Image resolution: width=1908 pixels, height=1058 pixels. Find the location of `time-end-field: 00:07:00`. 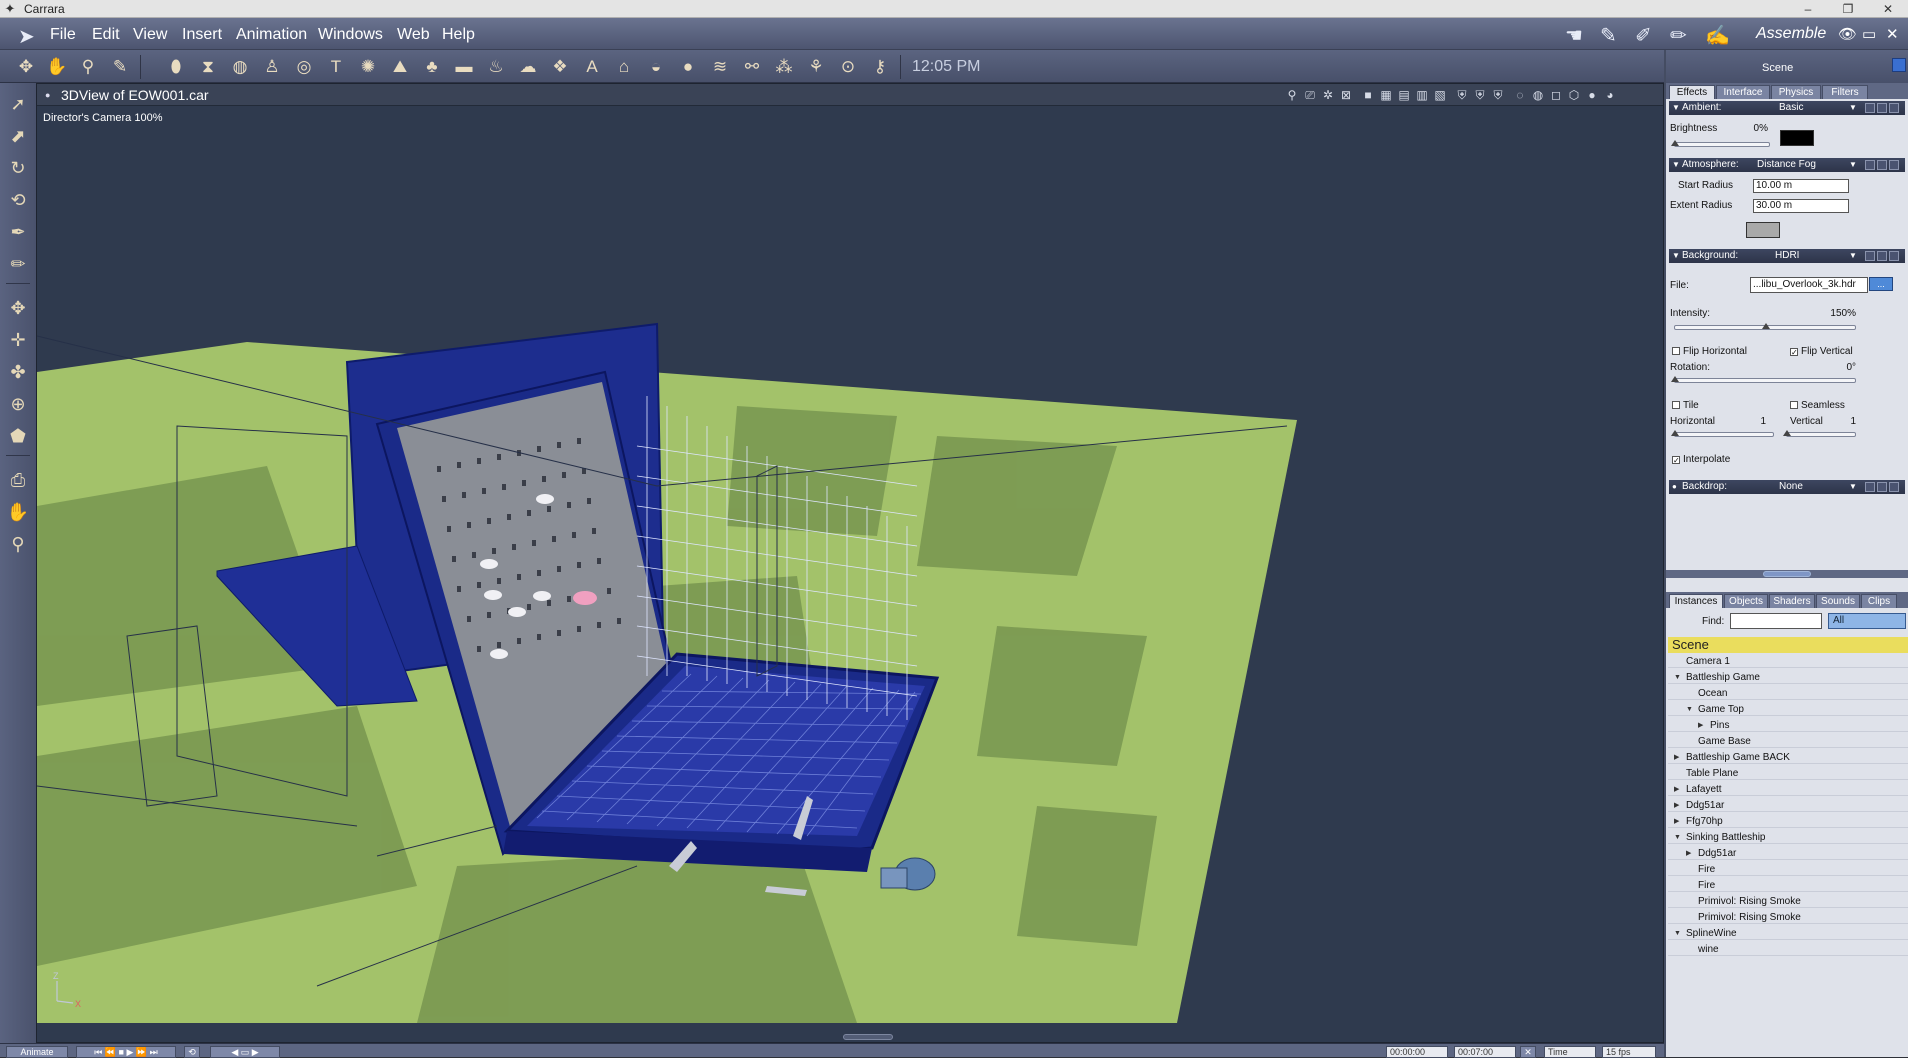

time-end-field: 00:07:00 is located at coordinates (1485, 1052).